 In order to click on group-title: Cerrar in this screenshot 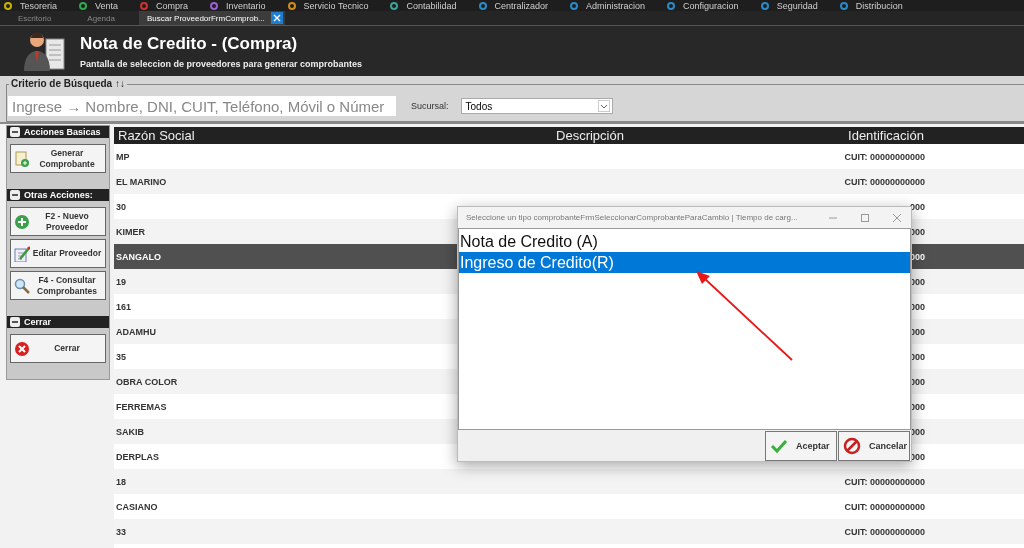, I will do `click(38, 322)`.